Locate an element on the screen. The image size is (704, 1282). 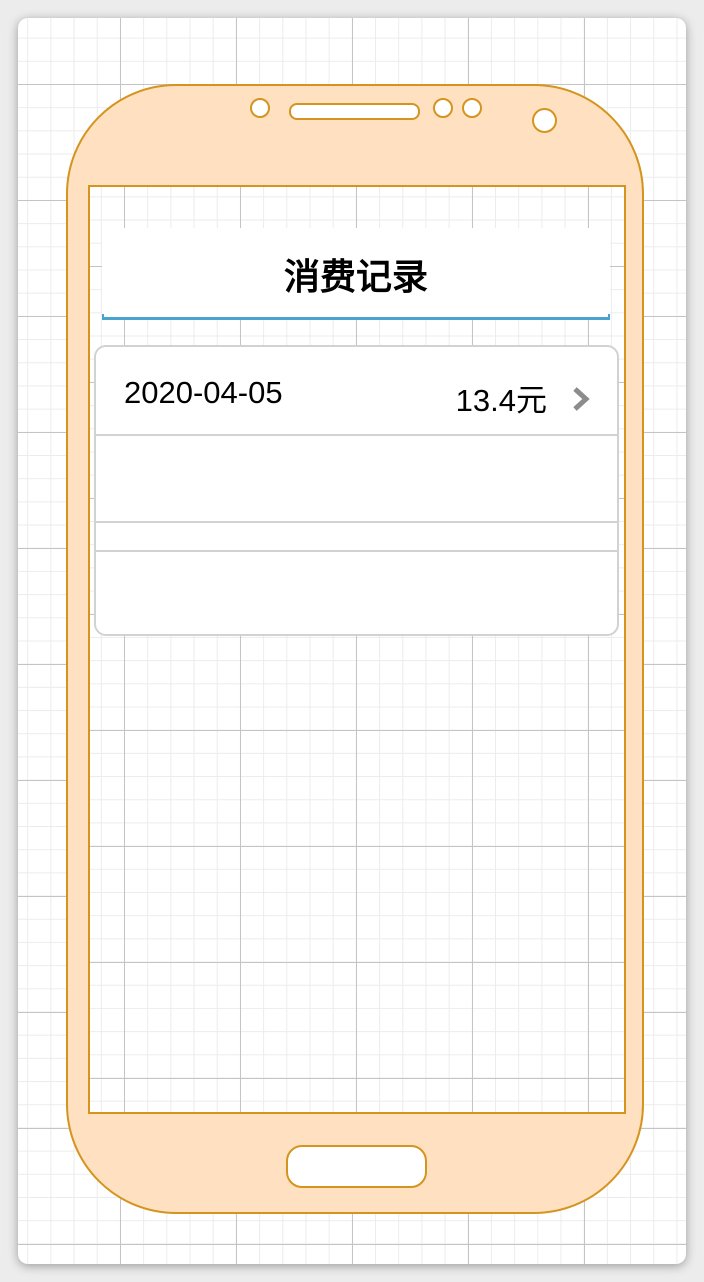
home-button is located at coordinates (356, 1166).